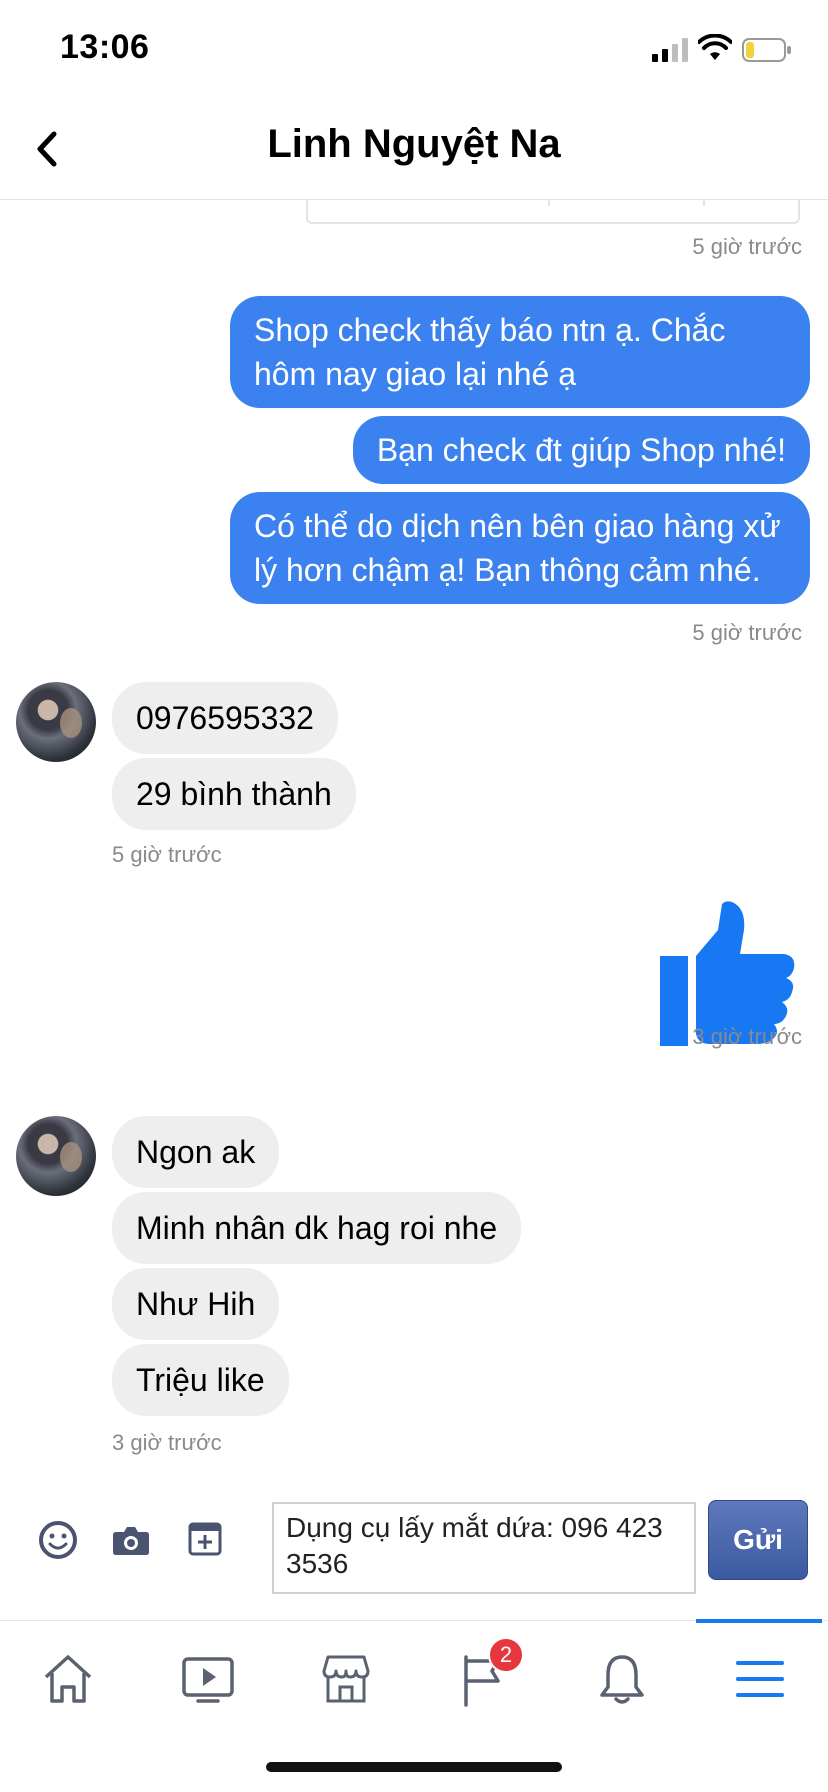 The image size is (828, 1792). What do you see at coordinates (766, 50) in the screenshot?
I see `battery-icon` at bounding box center [766, 50].